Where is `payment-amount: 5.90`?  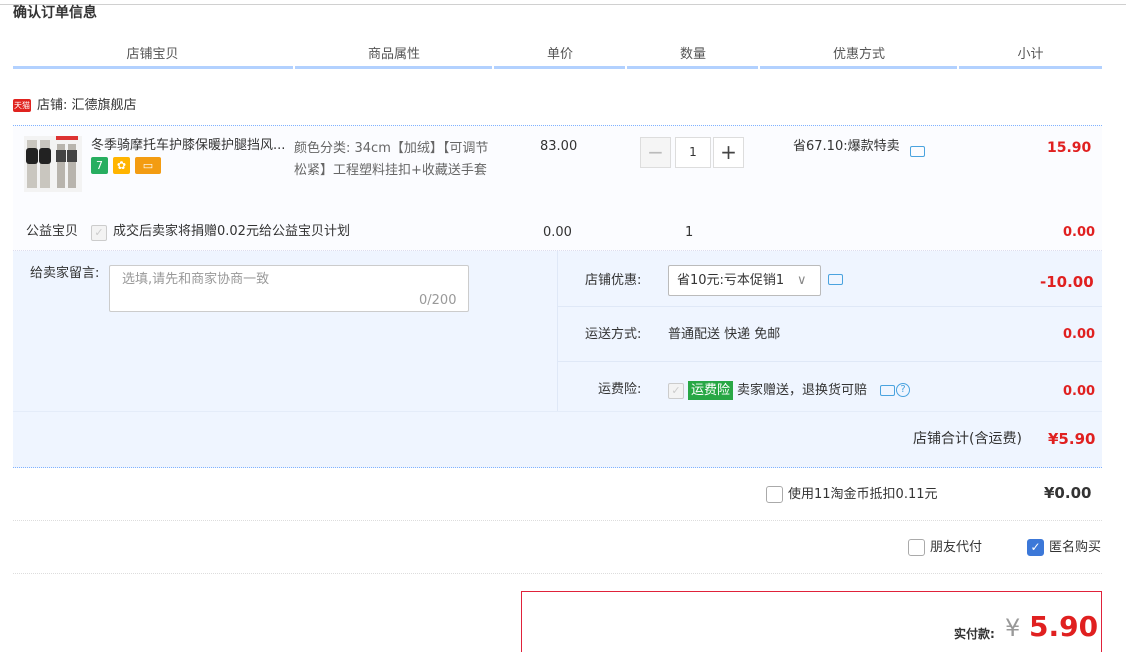
payment-amount: 5.90 is located at coordinates (1064, 626).